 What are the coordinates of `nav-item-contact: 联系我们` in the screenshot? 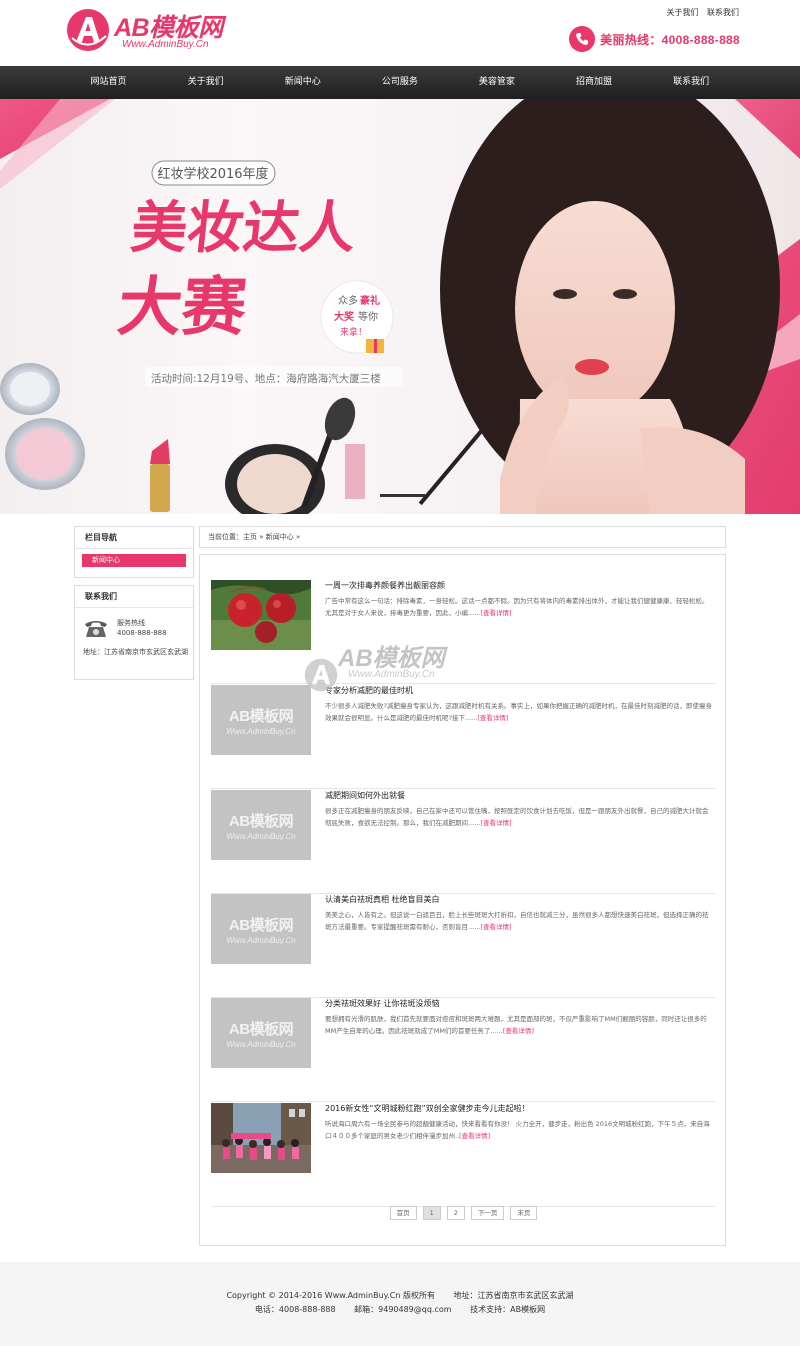 It's located at (691, 82).